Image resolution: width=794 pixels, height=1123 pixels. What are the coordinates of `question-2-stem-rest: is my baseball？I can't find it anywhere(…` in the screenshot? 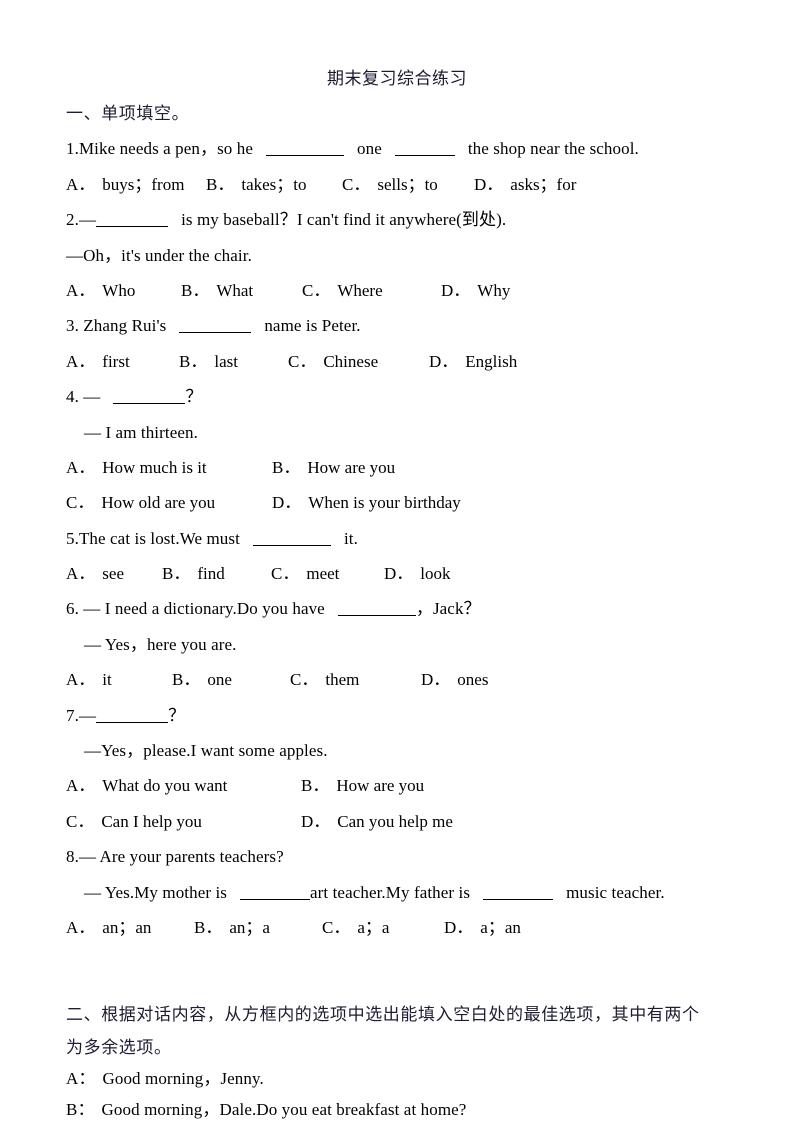 It's located at (344, 220).